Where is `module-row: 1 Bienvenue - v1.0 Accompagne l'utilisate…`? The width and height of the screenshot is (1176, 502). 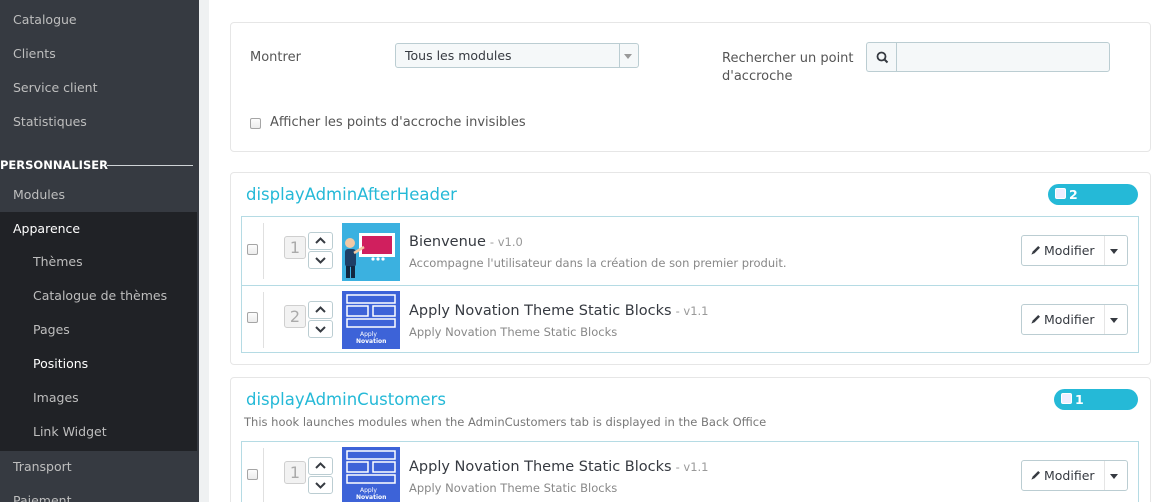
module-row: 1 Bienvenue - v1.0 Accompagne l'utilisate… is located at coordinates (690, 251).